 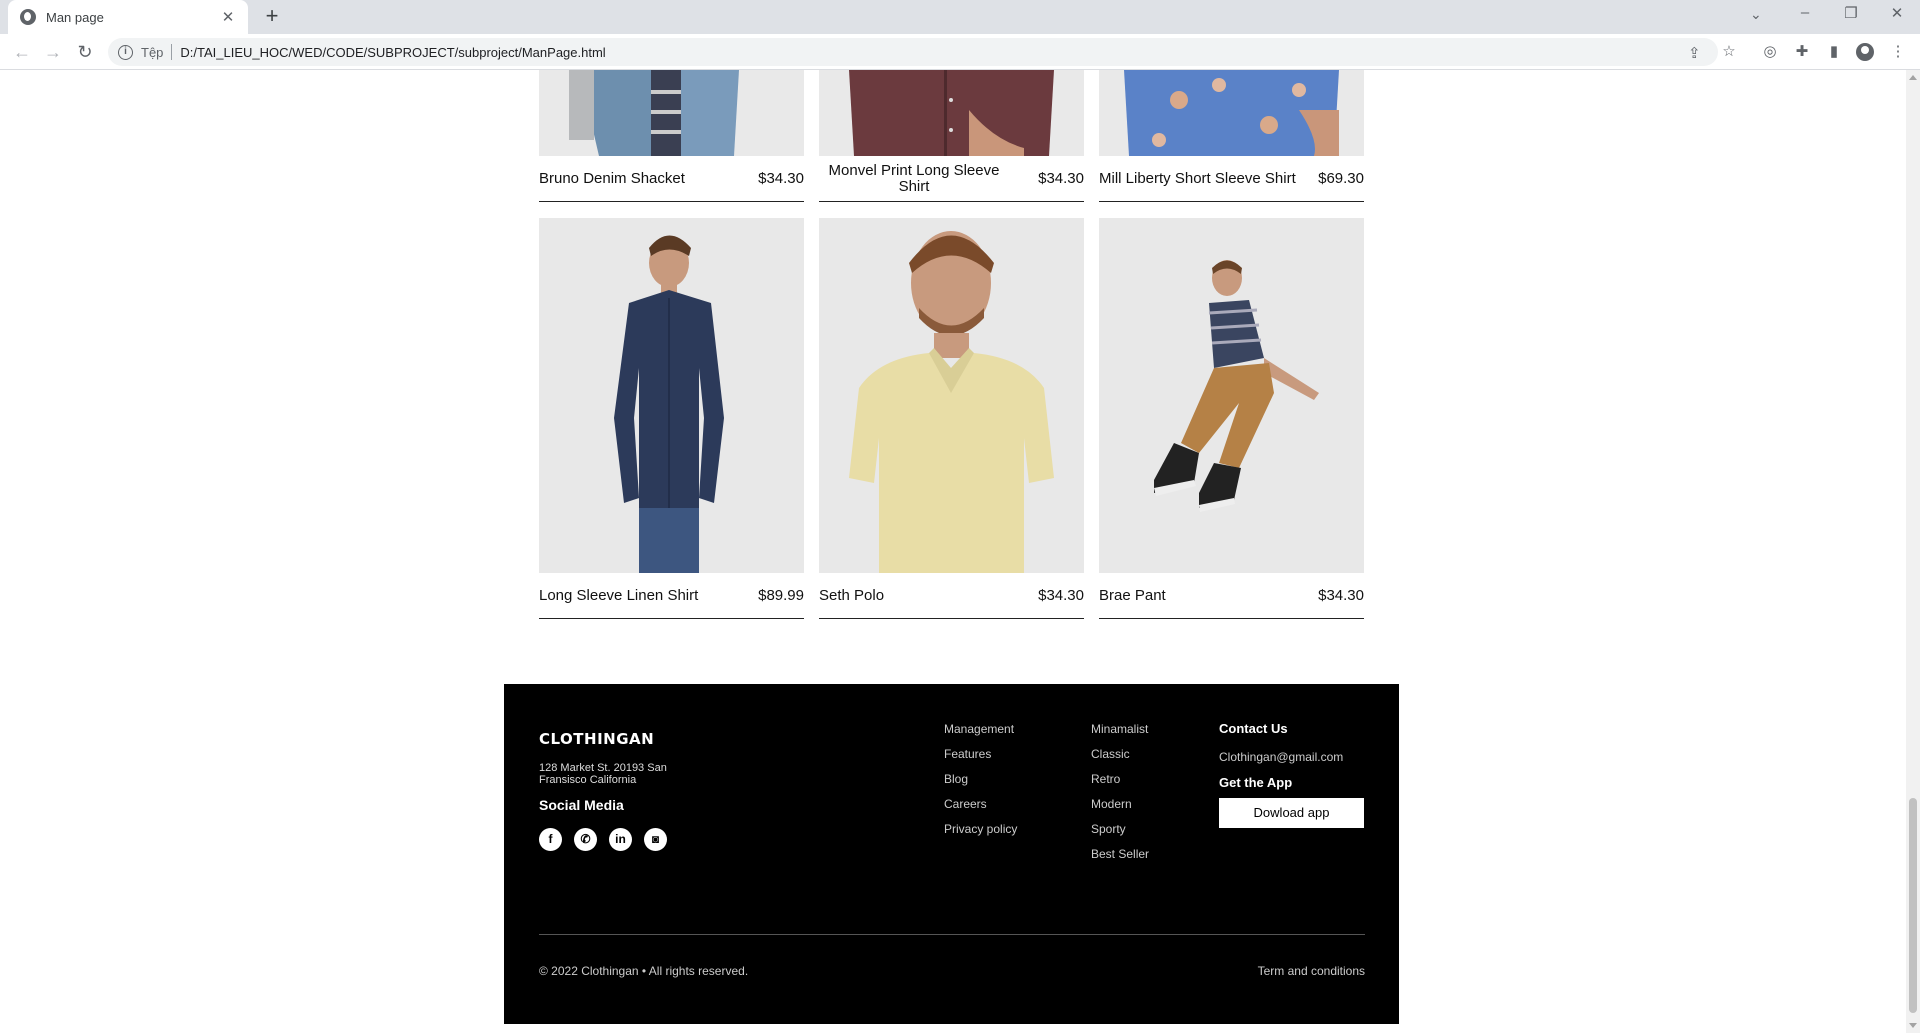 What do you see at coordinates (53, 52) in the screenshot?
I see `forward-arrow-icon: →` at bounding box center [53, 52].